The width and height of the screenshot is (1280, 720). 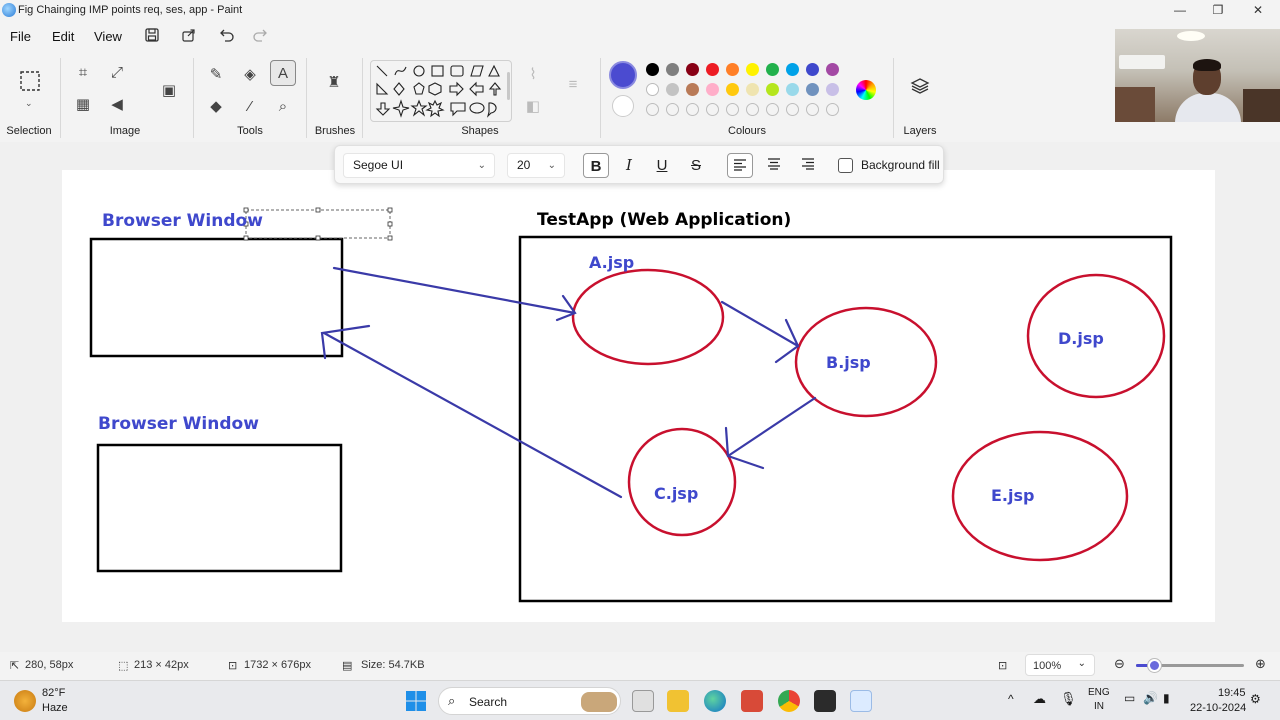 What do you see at coordinates (643, 701) in the screenshot?
I see `task-view-icon` at bounding box center [643, 701].